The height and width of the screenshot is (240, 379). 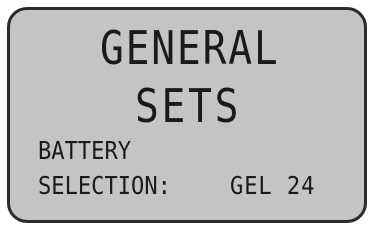 I want to click on setting-label-line-2: SELECTION:, so click(x=104, y=185).